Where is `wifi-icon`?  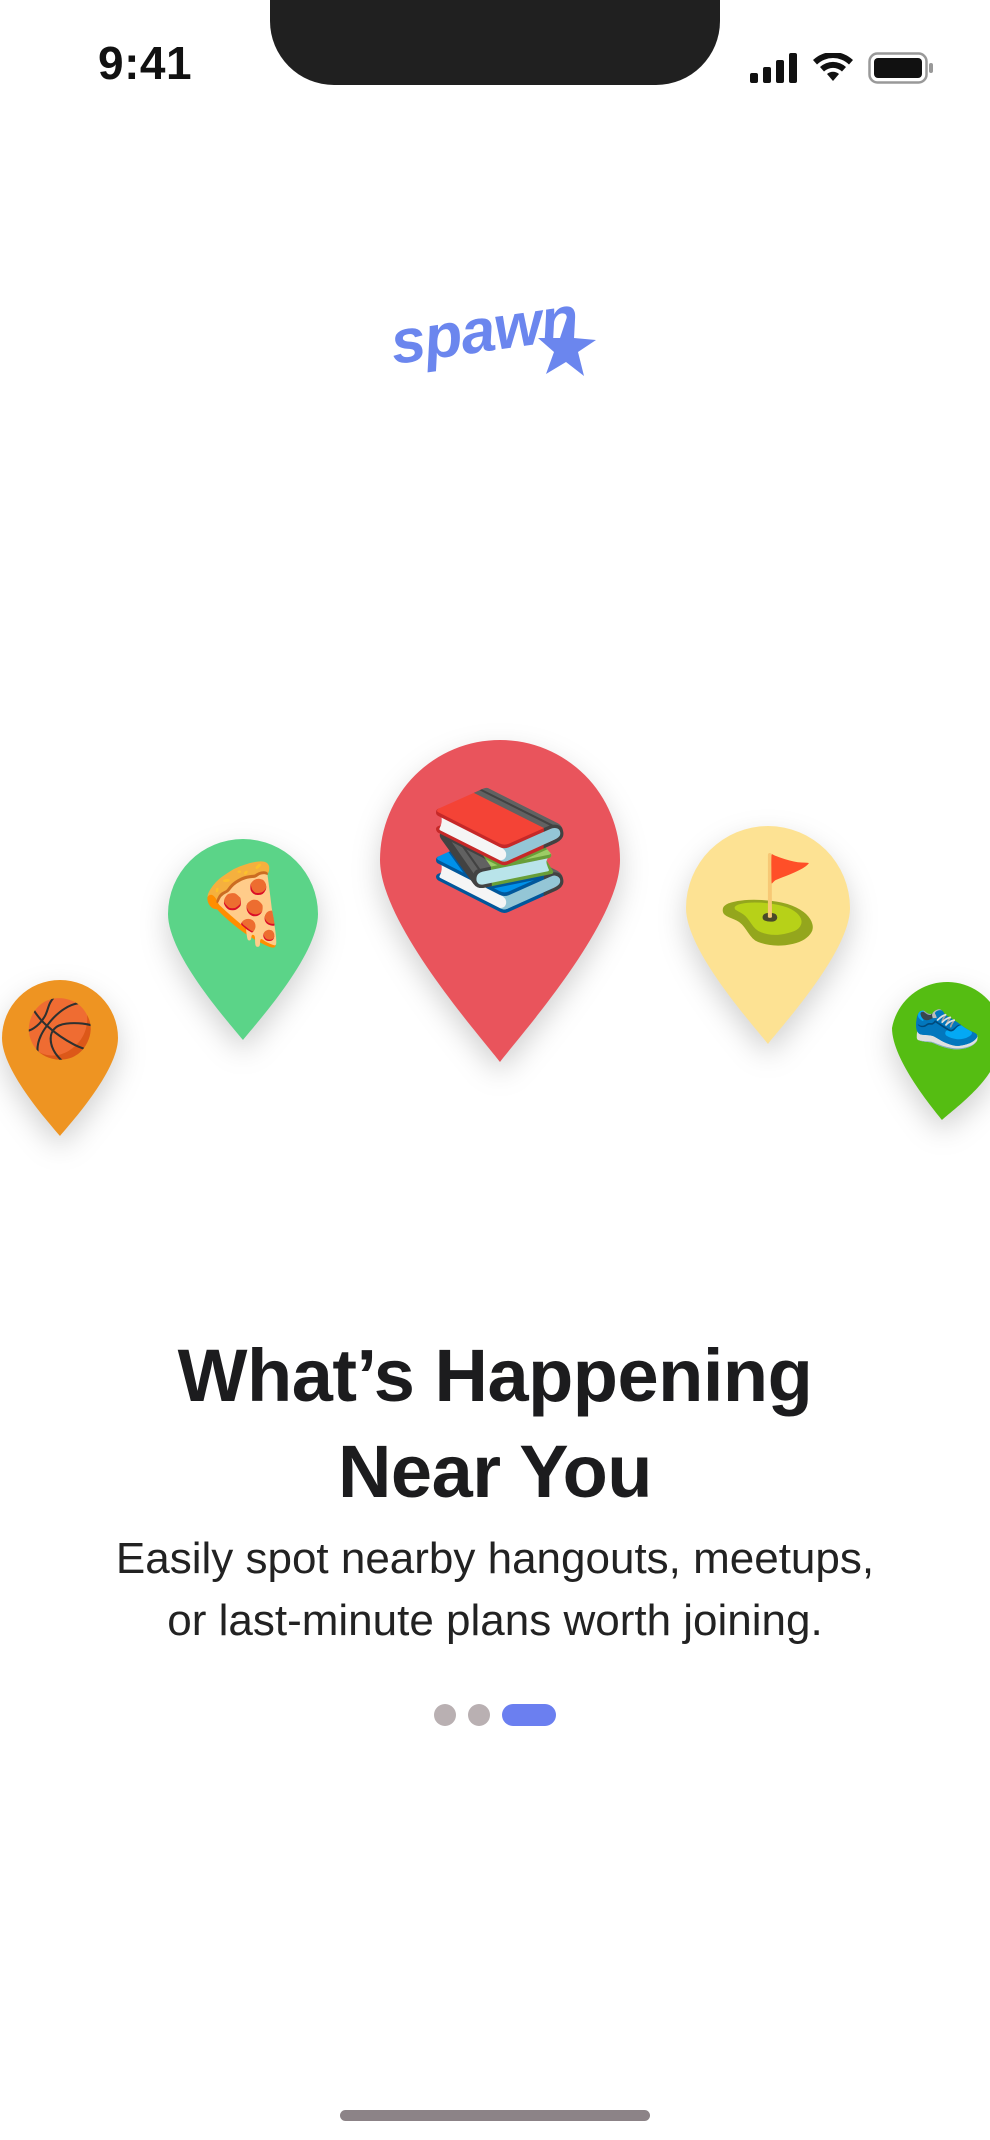
wifi-icon is located at coordinates (833, 67).